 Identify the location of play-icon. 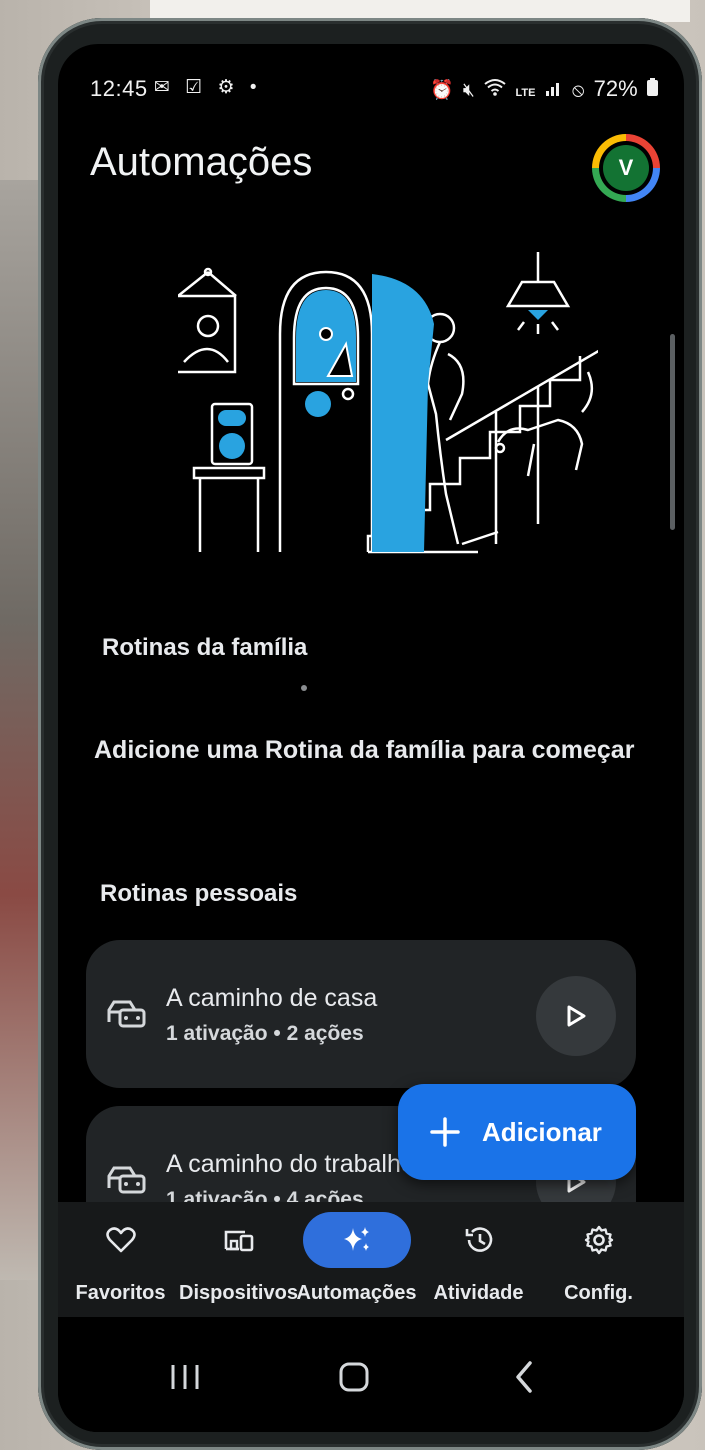
(576, 1016).